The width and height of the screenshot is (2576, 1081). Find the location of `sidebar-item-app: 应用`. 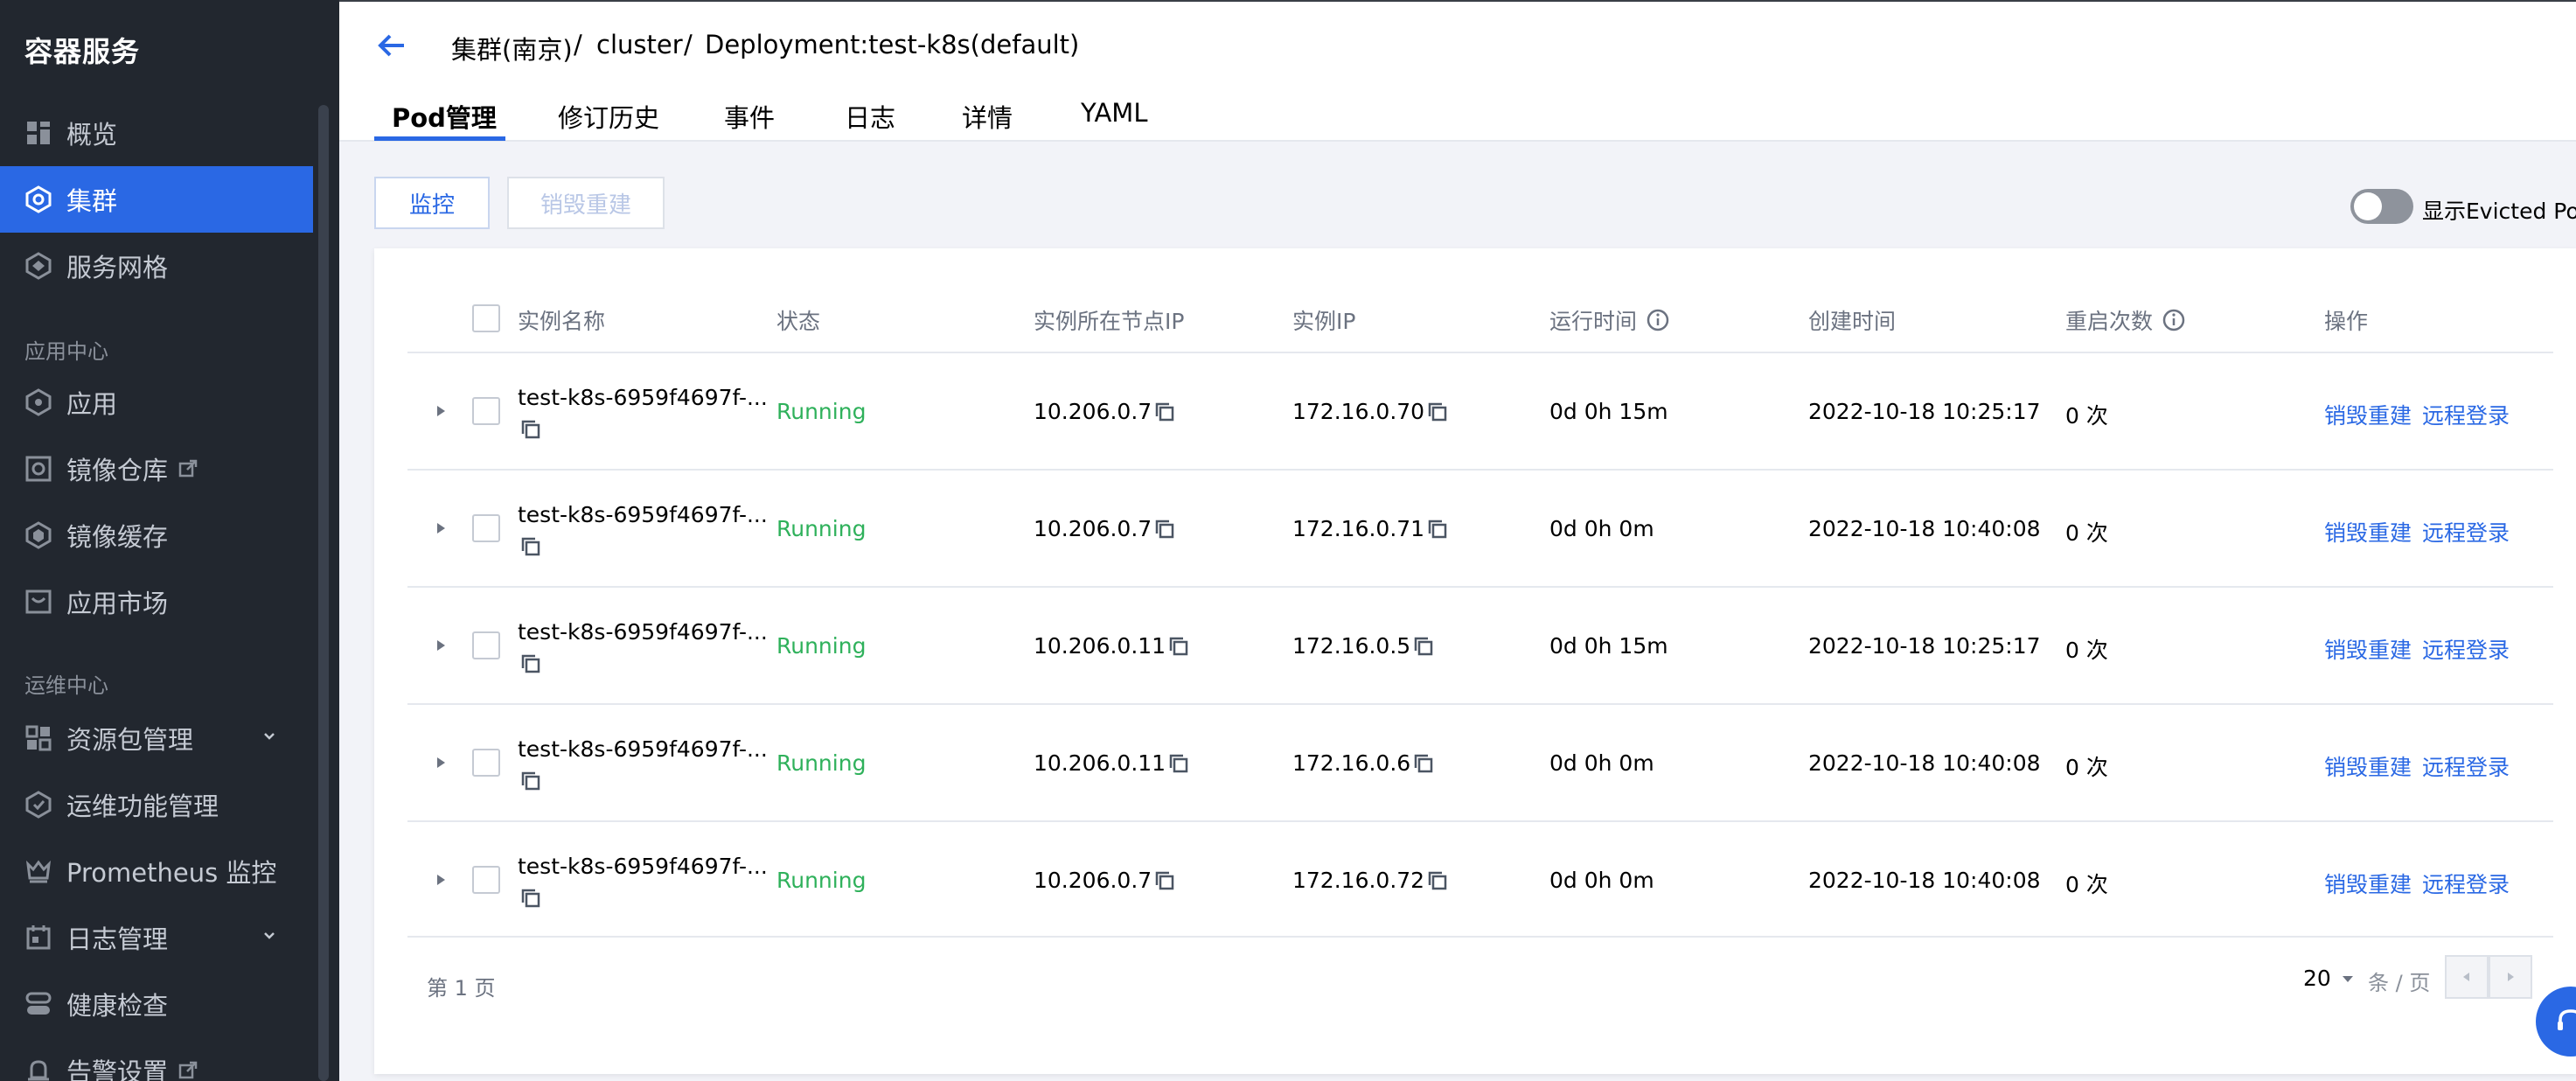

sidebar-item-app: 应用 is located at coordinates (156, 402).